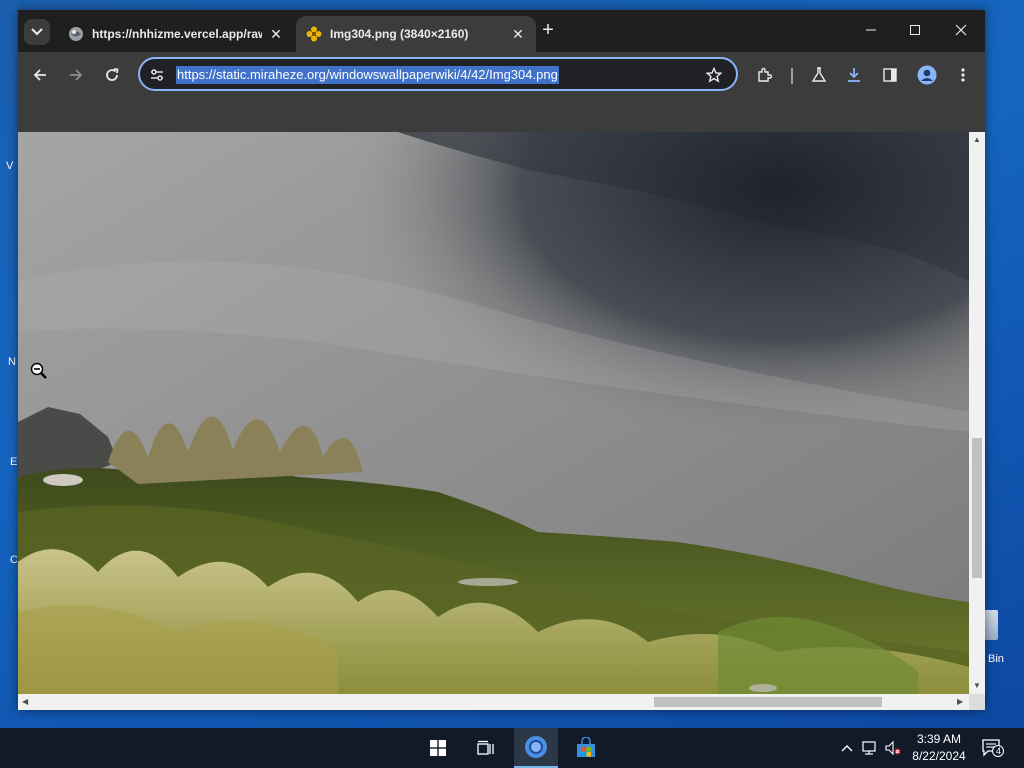 This screenshot has width=1024, height=768. Describe the element at coordinates (768, 702) in the screenshot. I see `horizontal-scroll-thumb` at that location.